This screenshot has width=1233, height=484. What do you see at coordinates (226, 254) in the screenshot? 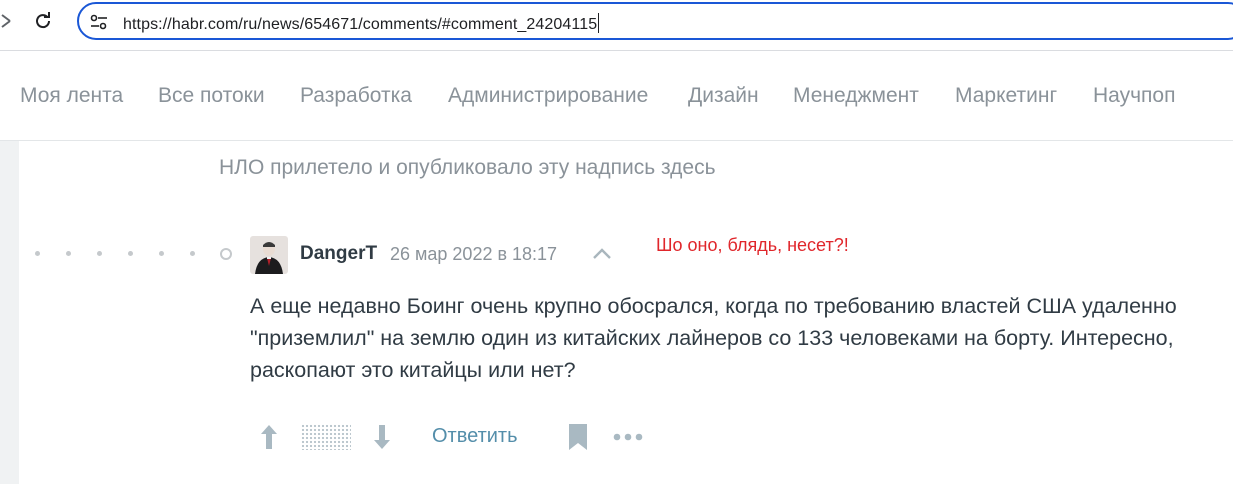
I see `thread-level-ring` at bounding box center [226, 254].